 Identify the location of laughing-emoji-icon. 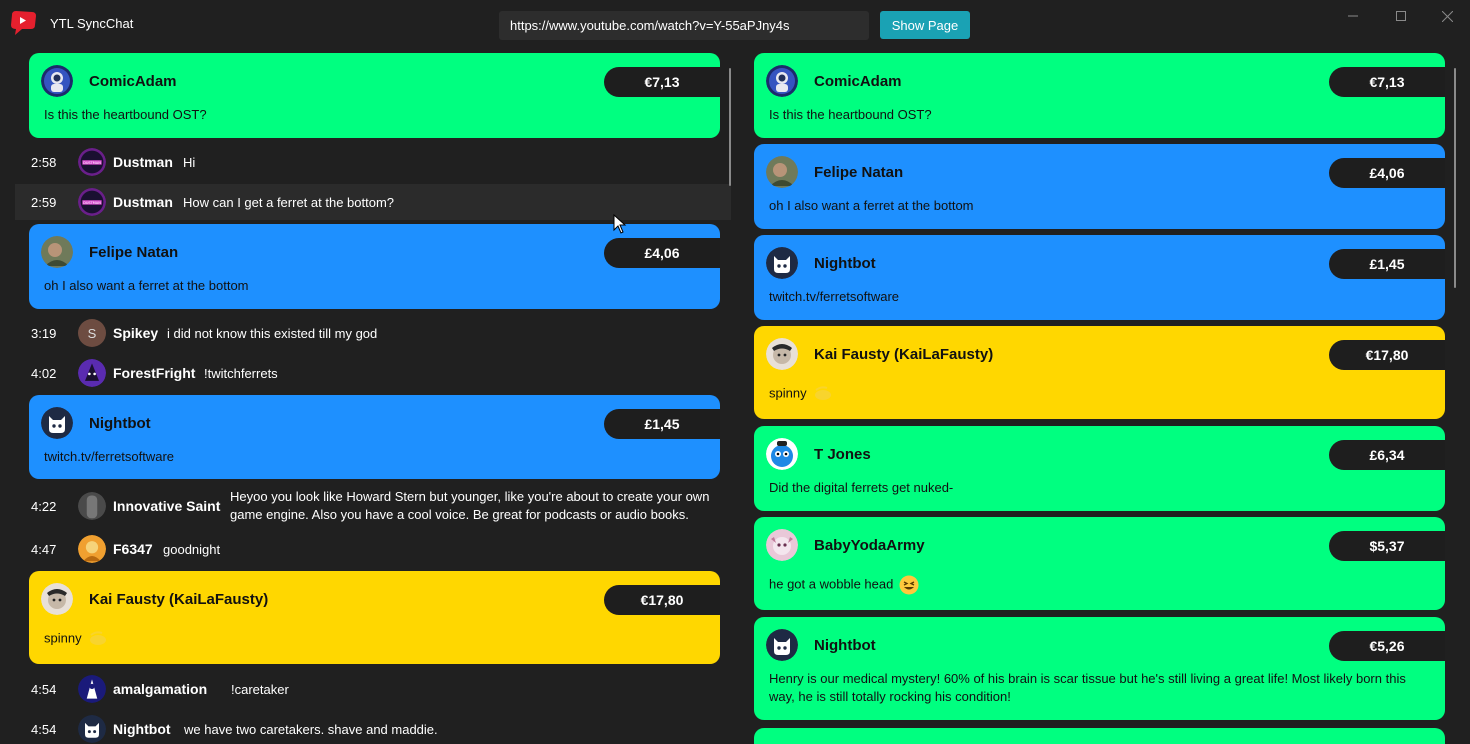
(909, 585).